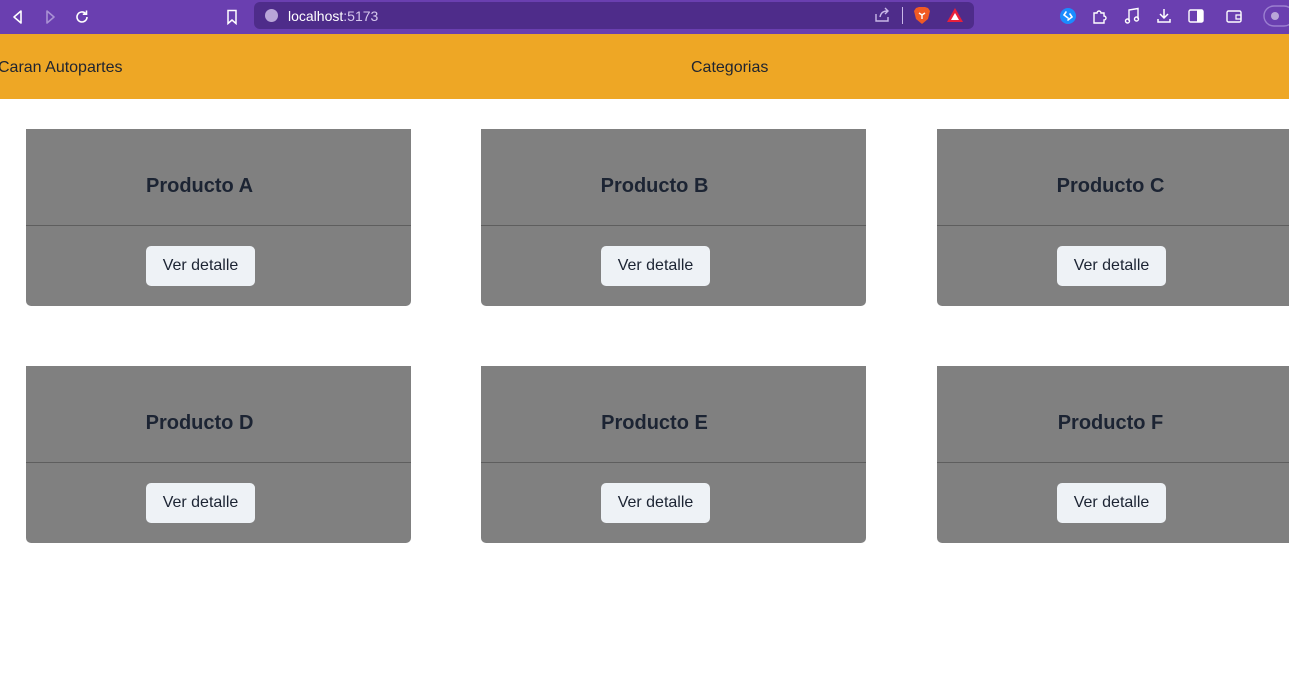  Describe the element at coordinates (922, 15) in the screenshot. I see `brave-shields-icon` at that location.